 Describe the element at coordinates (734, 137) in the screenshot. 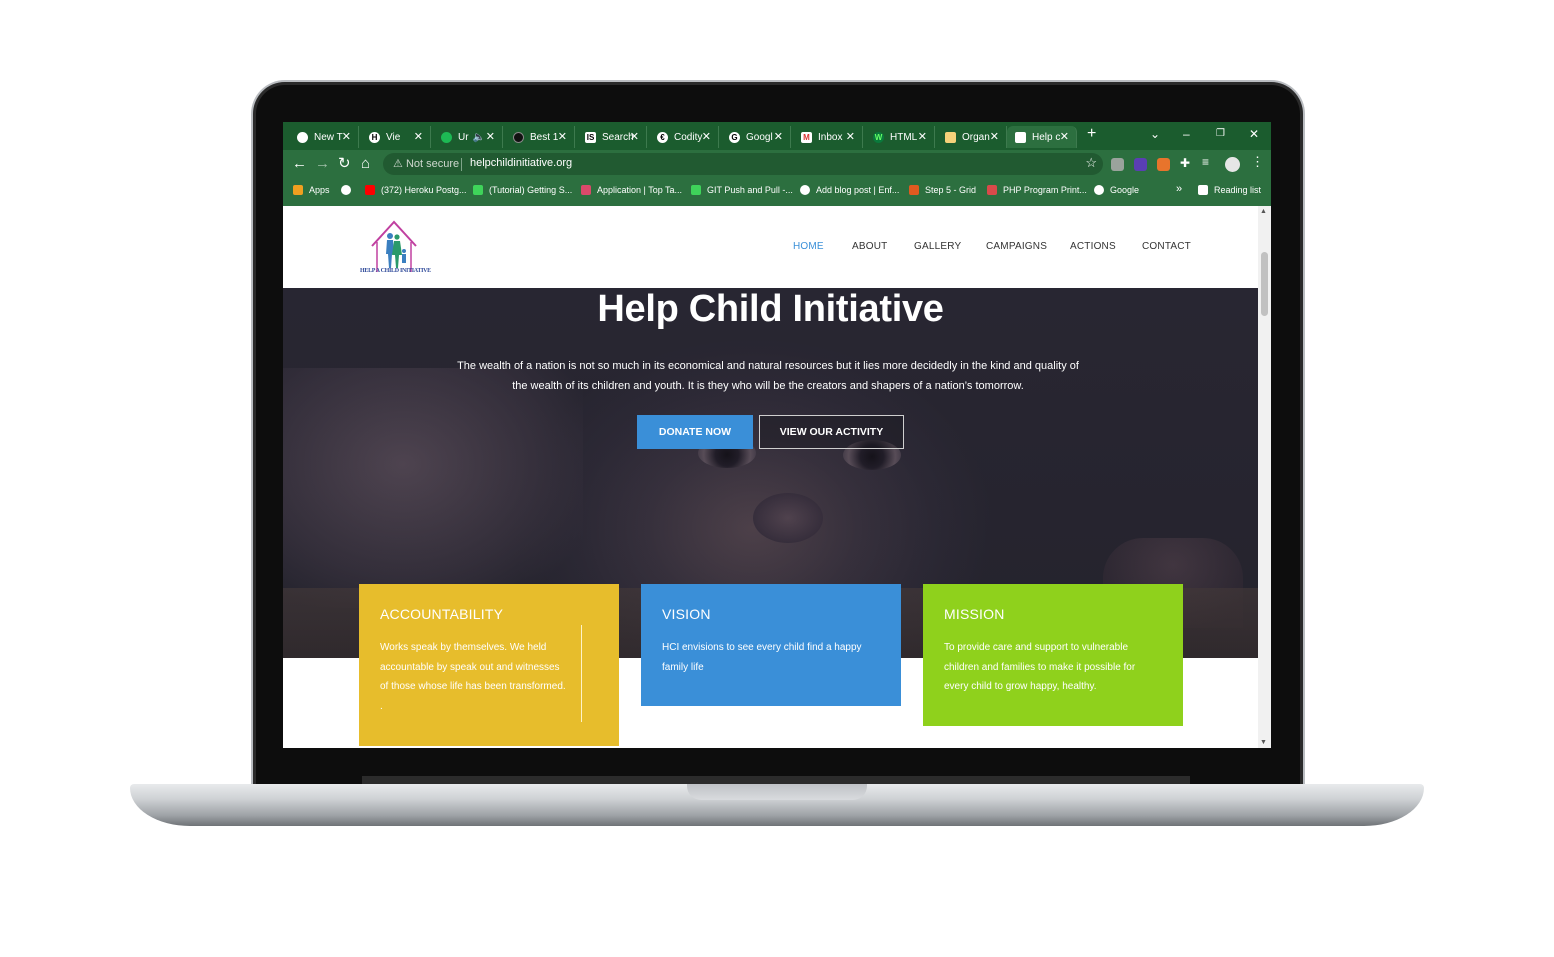

I see `google-icon: G` at that location.